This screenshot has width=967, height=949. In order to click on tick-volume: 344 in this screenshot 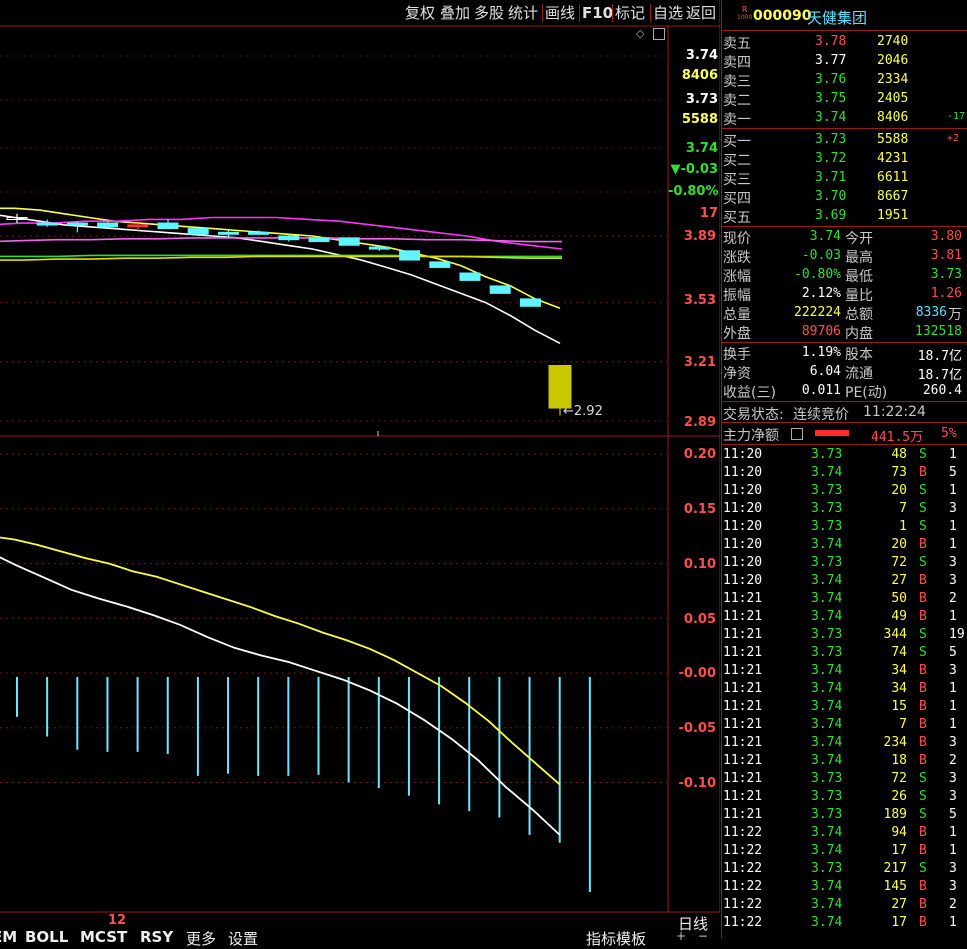, I will do `click(895, 634)`.